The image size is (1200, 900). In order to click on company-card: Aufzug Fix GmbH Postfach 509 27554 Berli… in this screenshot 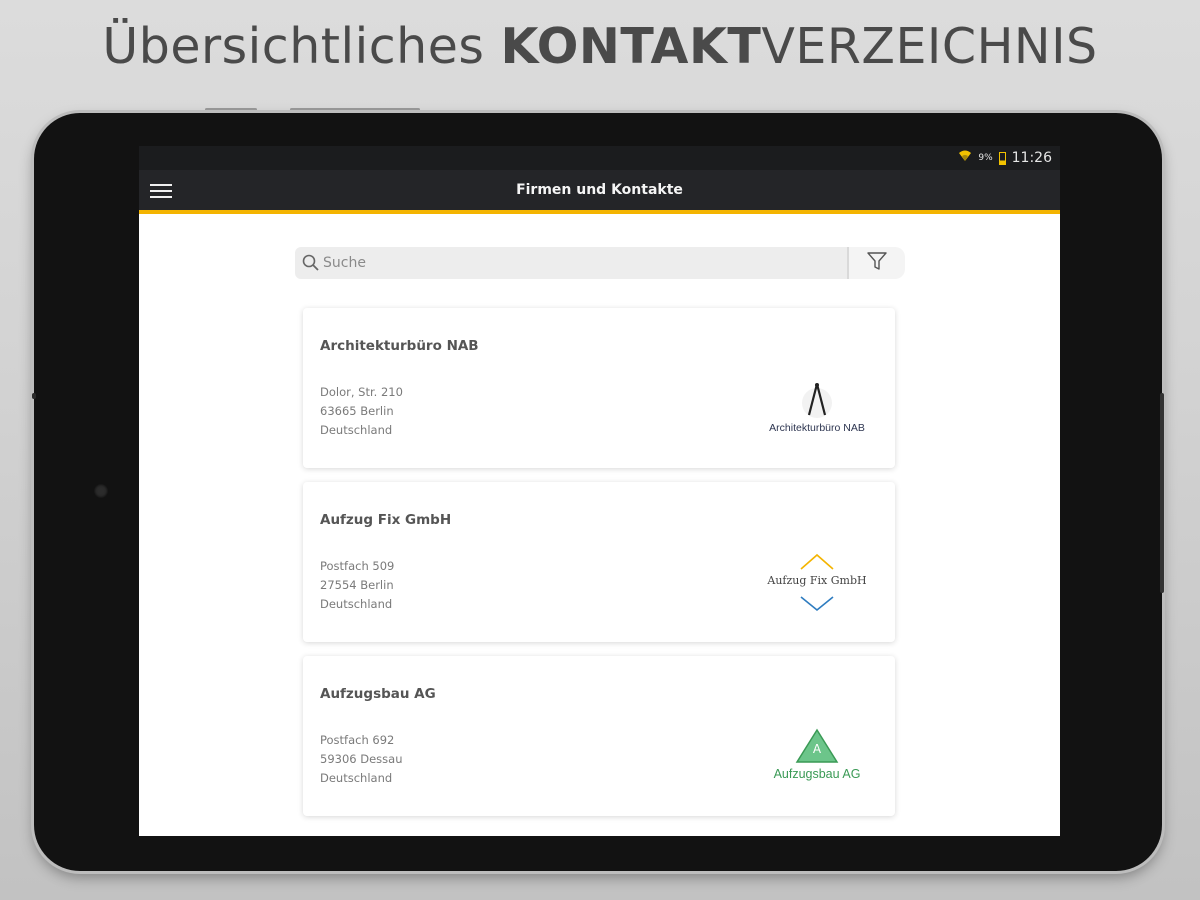, I will do `click(599, 562)`.